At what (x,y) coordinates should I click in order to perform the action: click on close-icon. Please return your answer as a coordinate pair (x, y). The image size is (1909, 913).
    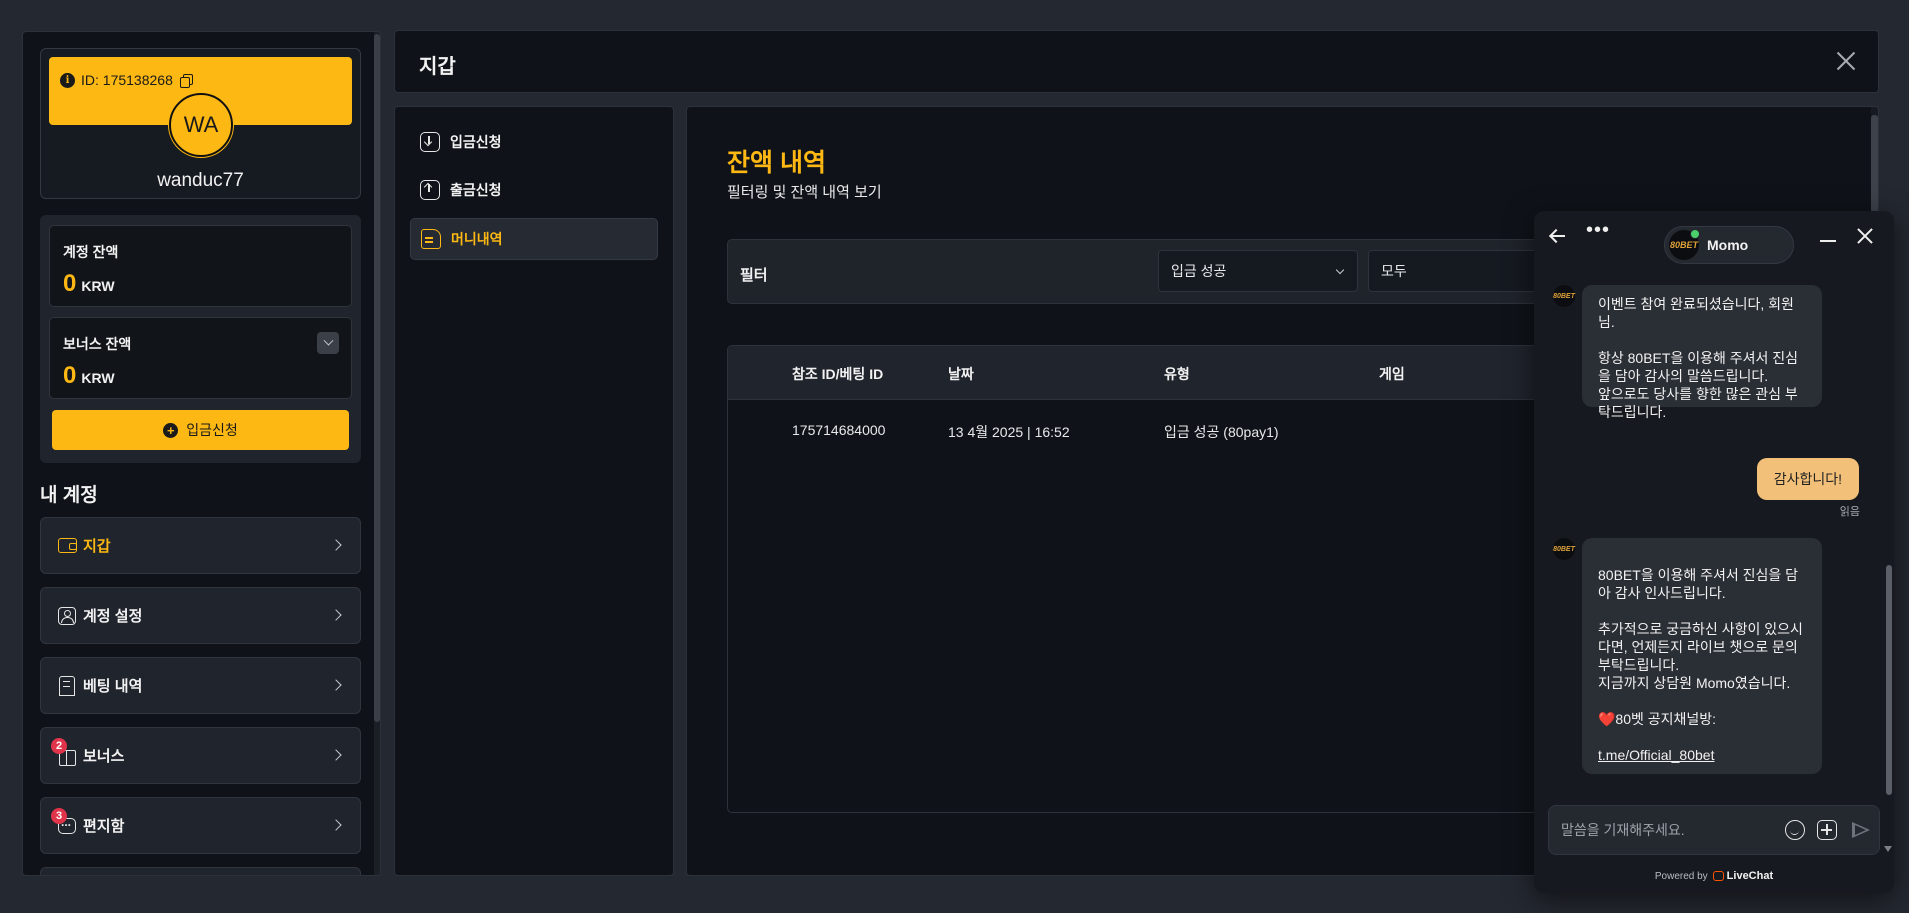
    Looking at the image, I should click on (1846, 61).